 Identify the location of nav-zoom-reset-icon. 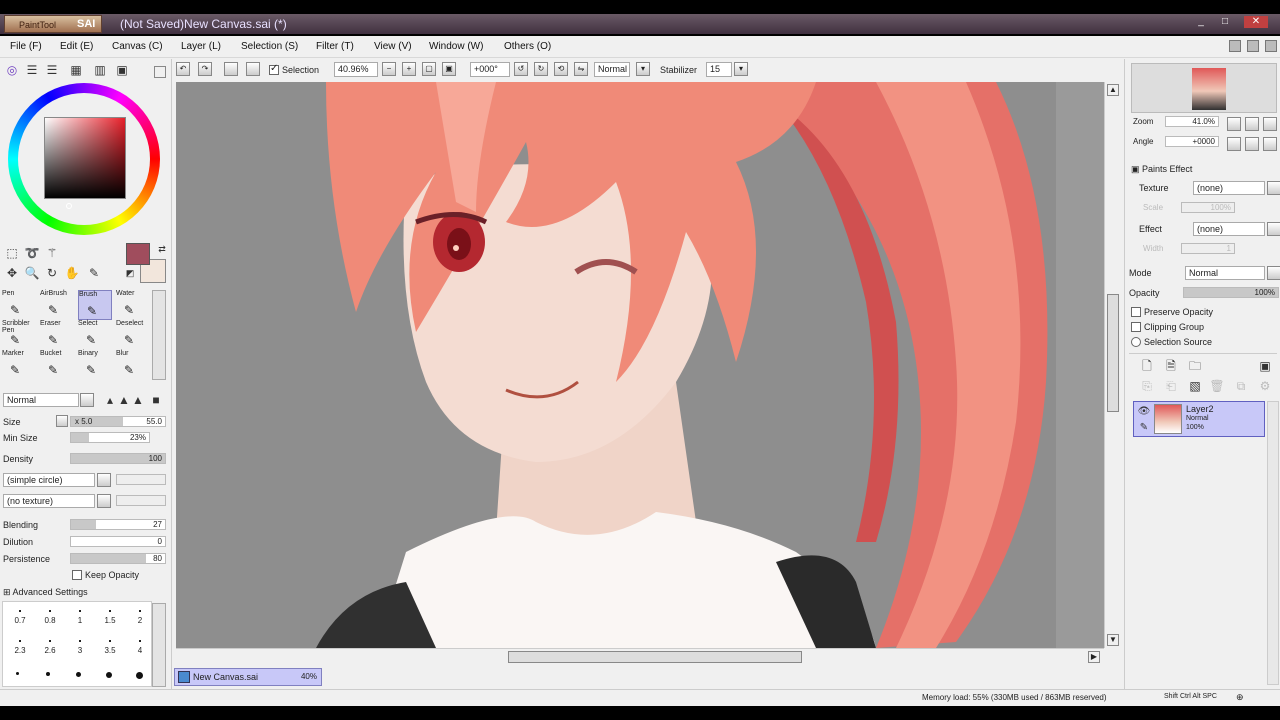
(1270, 124).